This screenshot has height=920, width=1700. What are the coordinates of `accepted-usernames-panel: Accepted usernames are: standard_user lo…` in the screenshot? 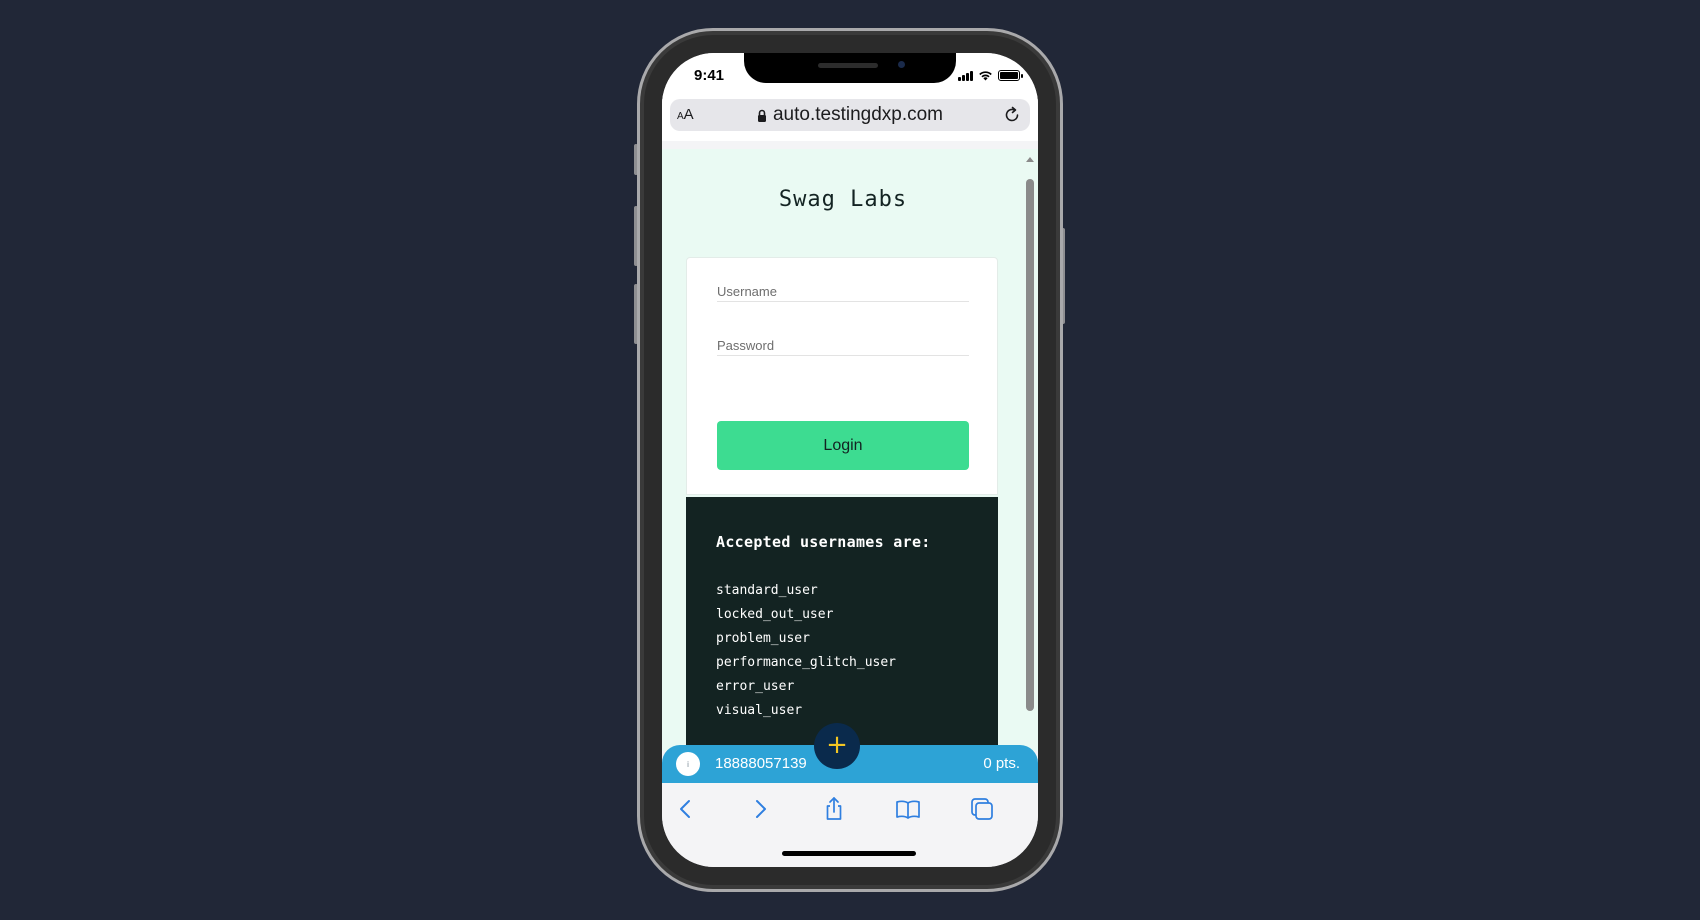 It's located at (842, 624).